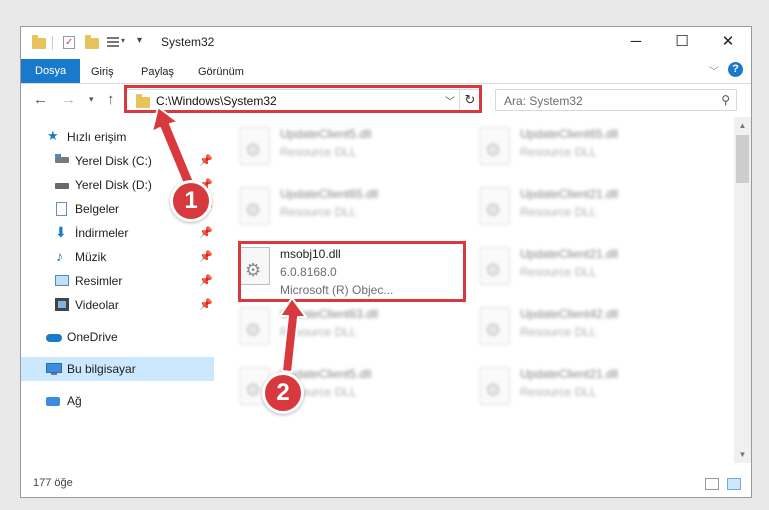  Describe the element at coordinates (386, 43) in the screenshot. I see `title-bar: ✓ ▾ ▾ System32 ─ ☐ ✕` at that location.